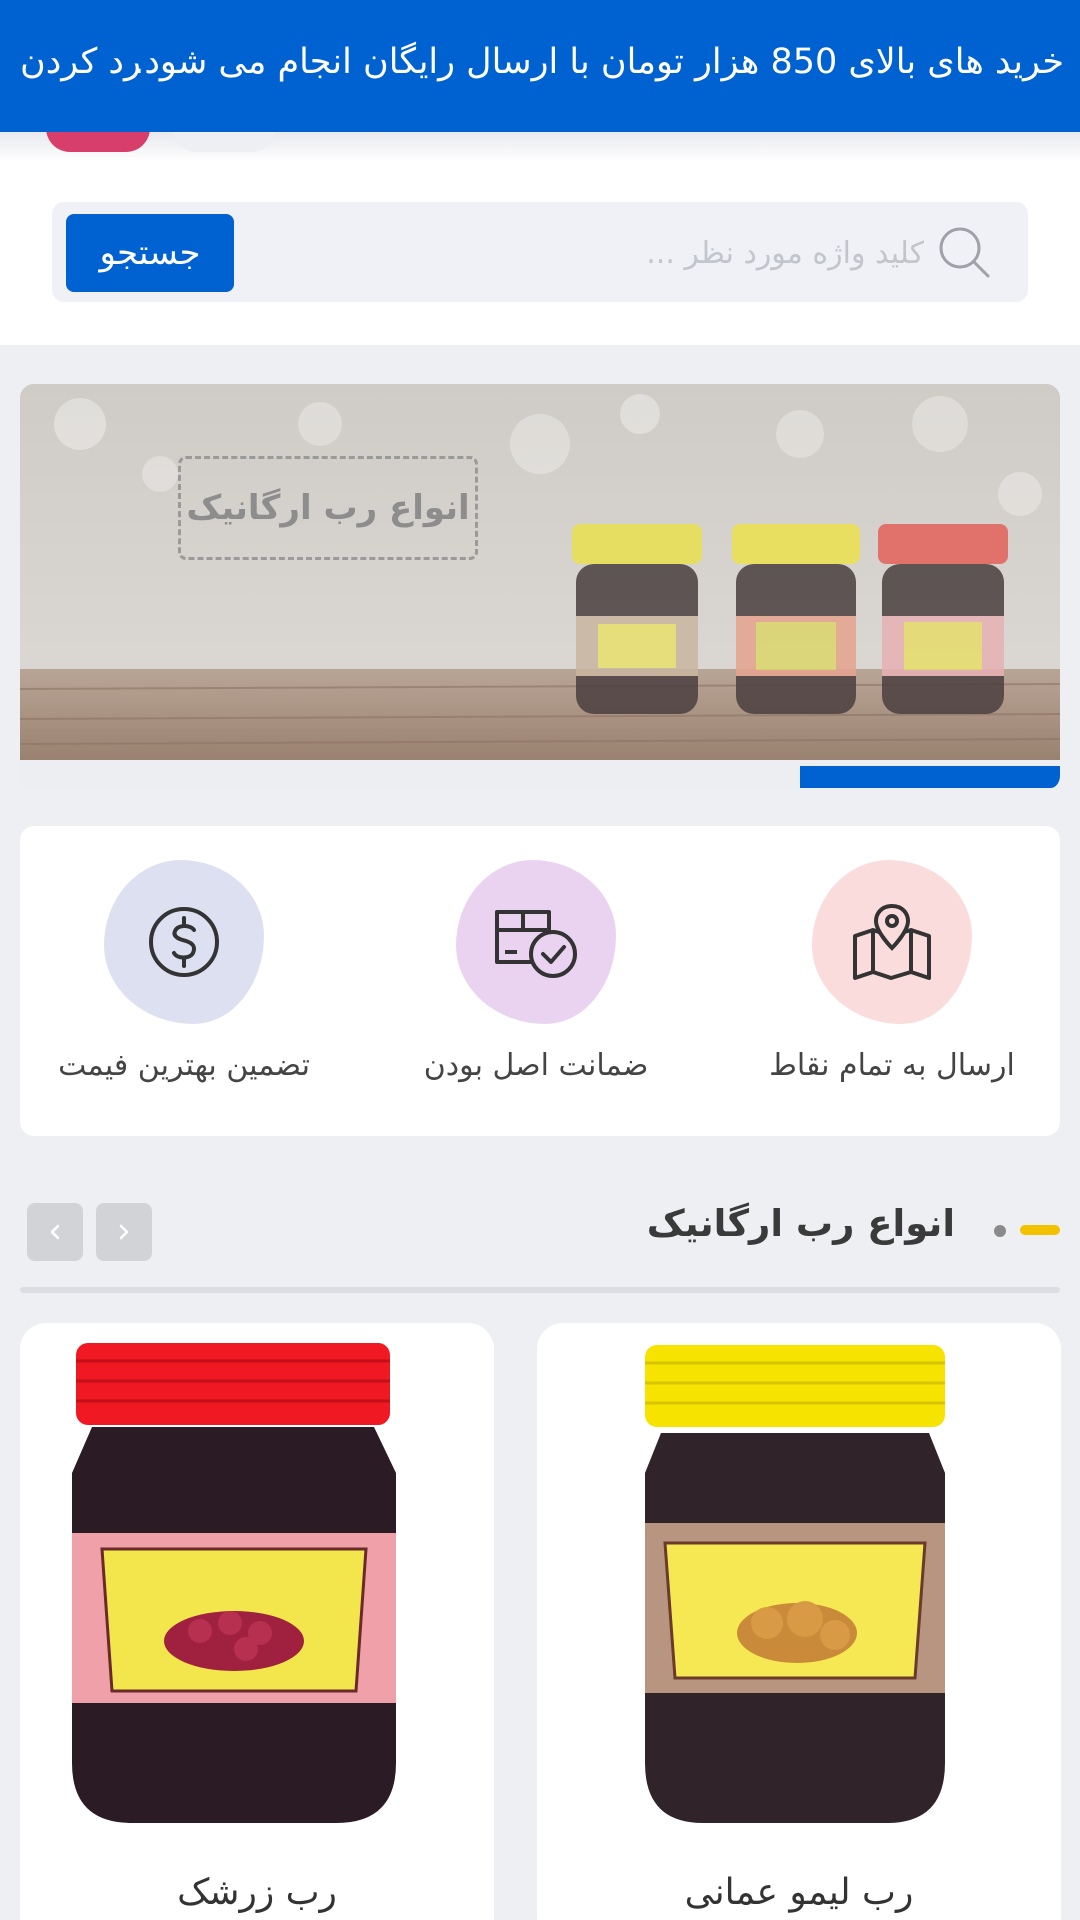 Image resolution: width=1080 pixels, height=1920 pixels. What do you see at coordinates (540, 1290) in the screenshot?
I see `section-divider` at bounding box center [540, 1290].